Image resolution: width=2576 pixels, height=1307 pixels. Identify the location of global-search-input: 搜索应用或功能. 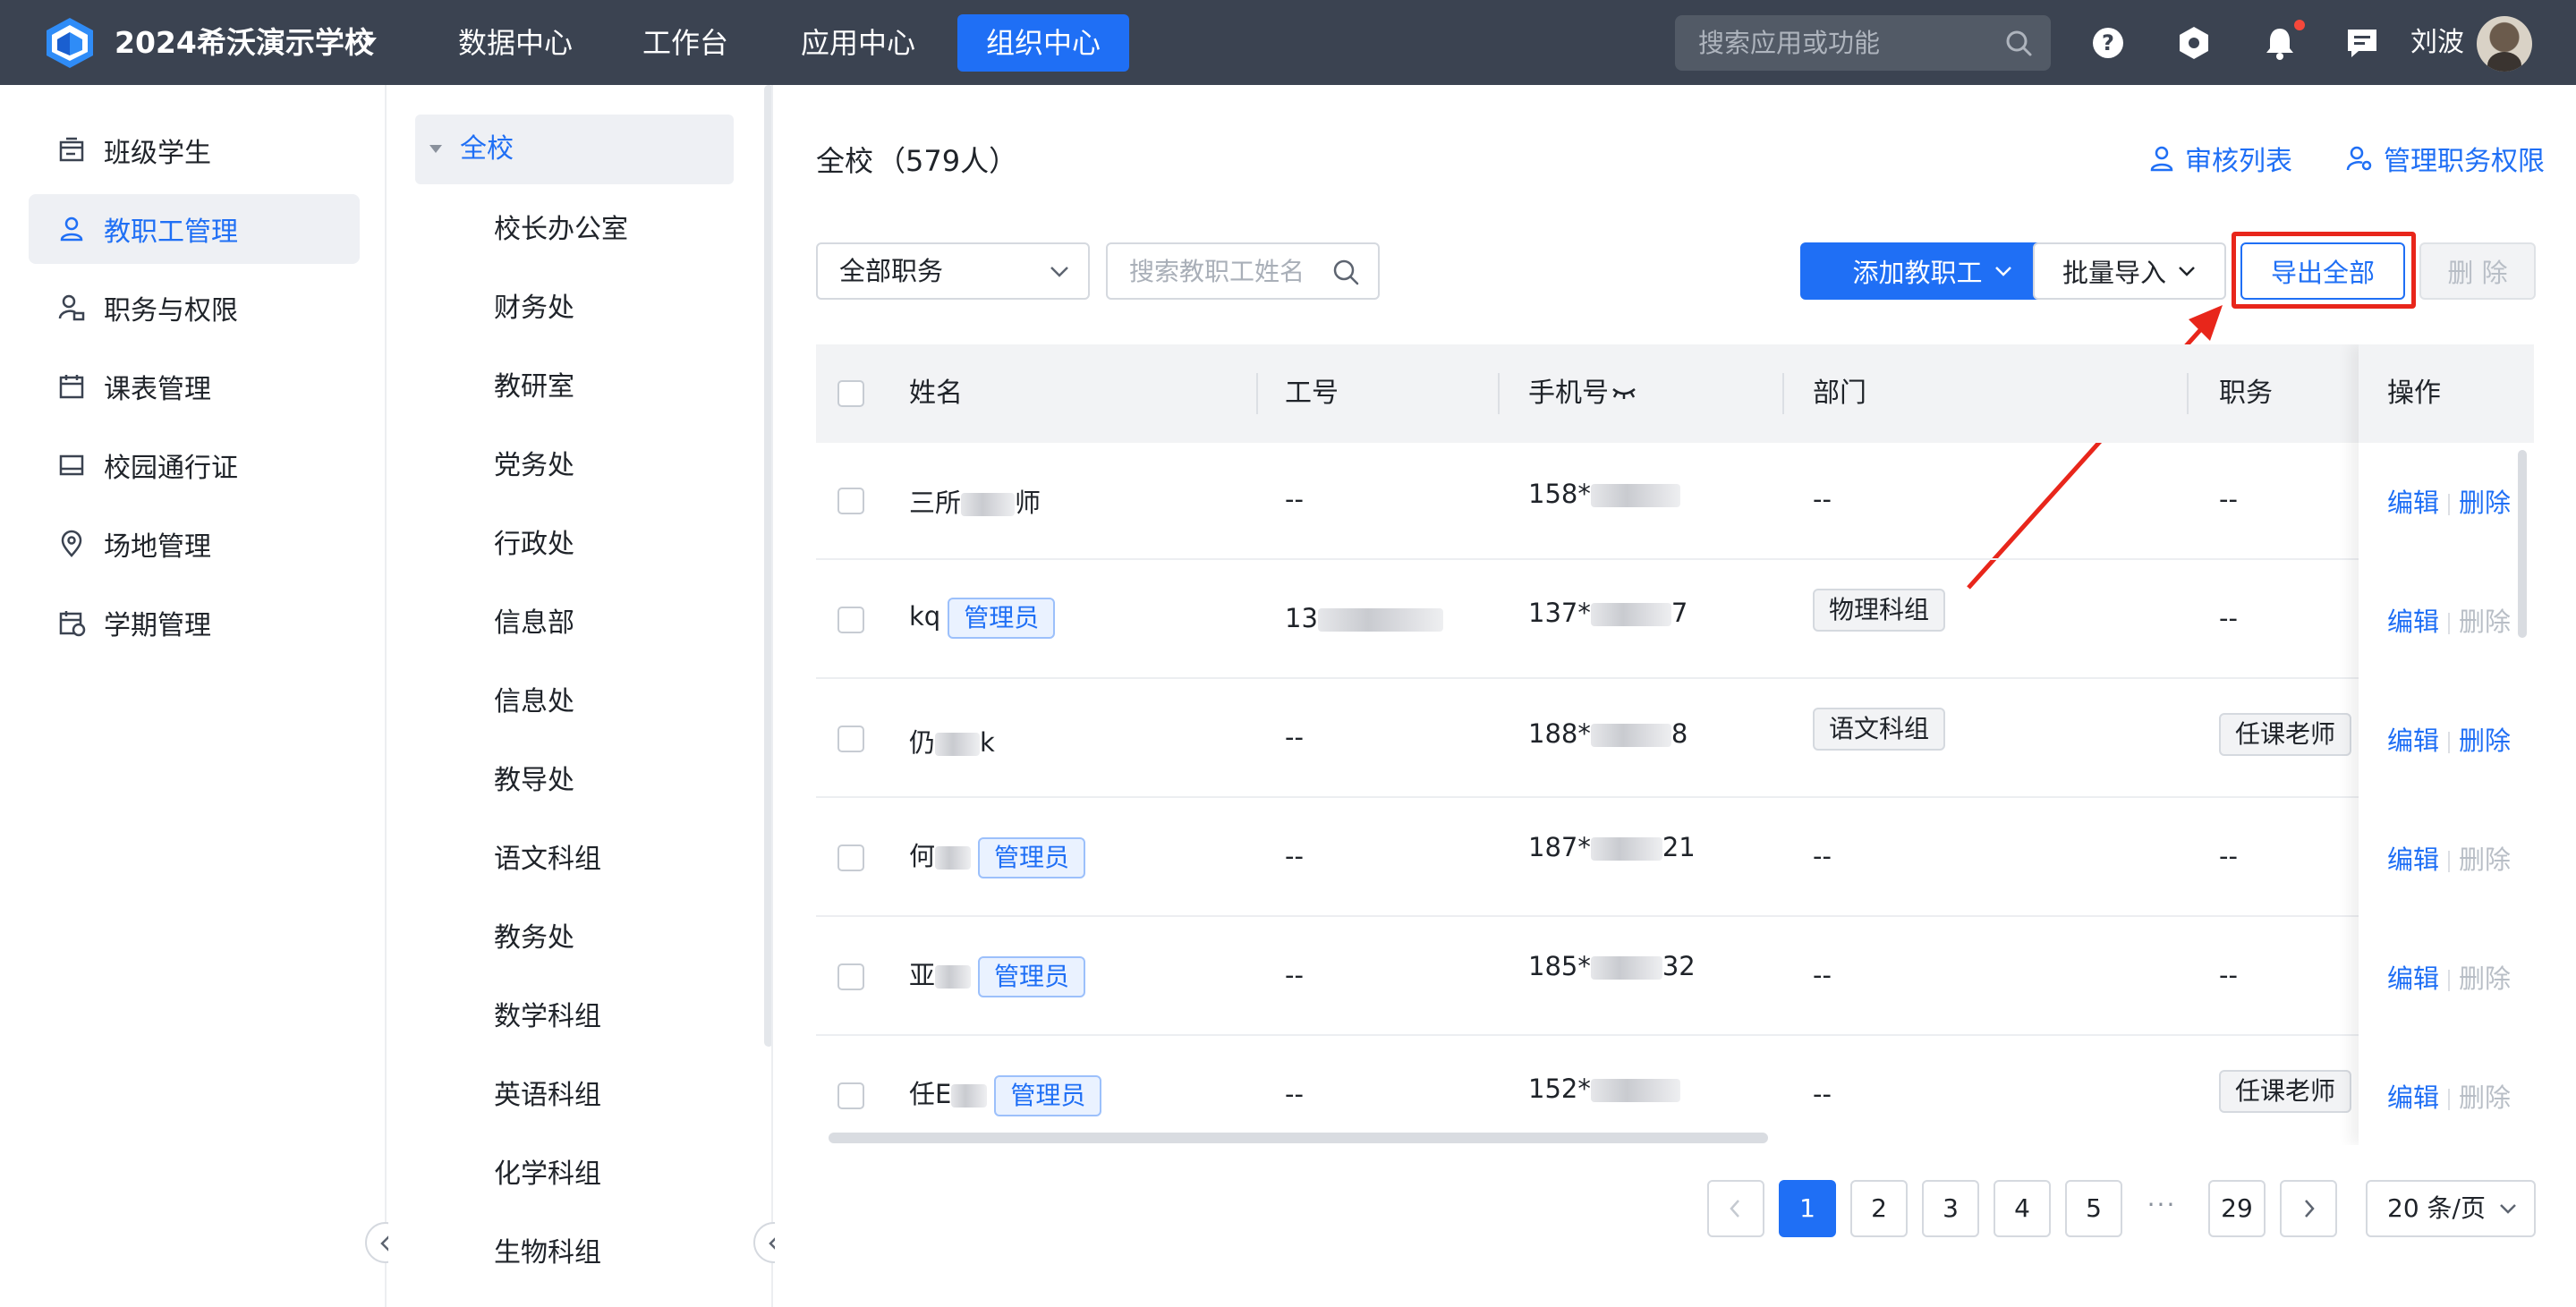
(1863, 43).